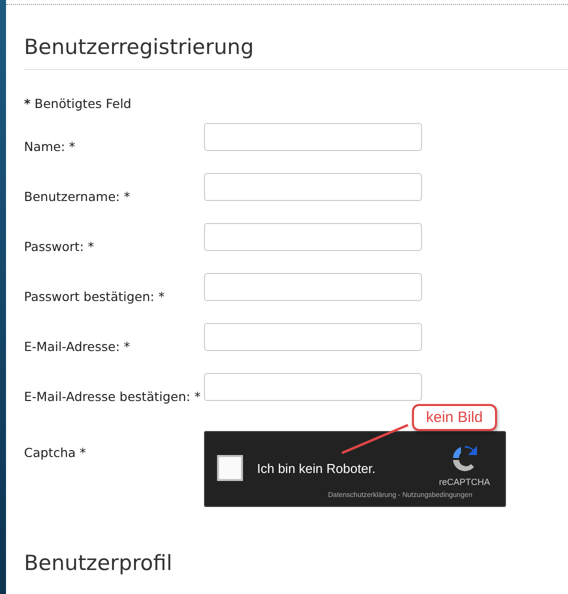 Image resolution: width=568 pixels, height=594 pixels. I want to click on field-label: E-Mail-Adresse bestätigen: *, so click(113, 397).